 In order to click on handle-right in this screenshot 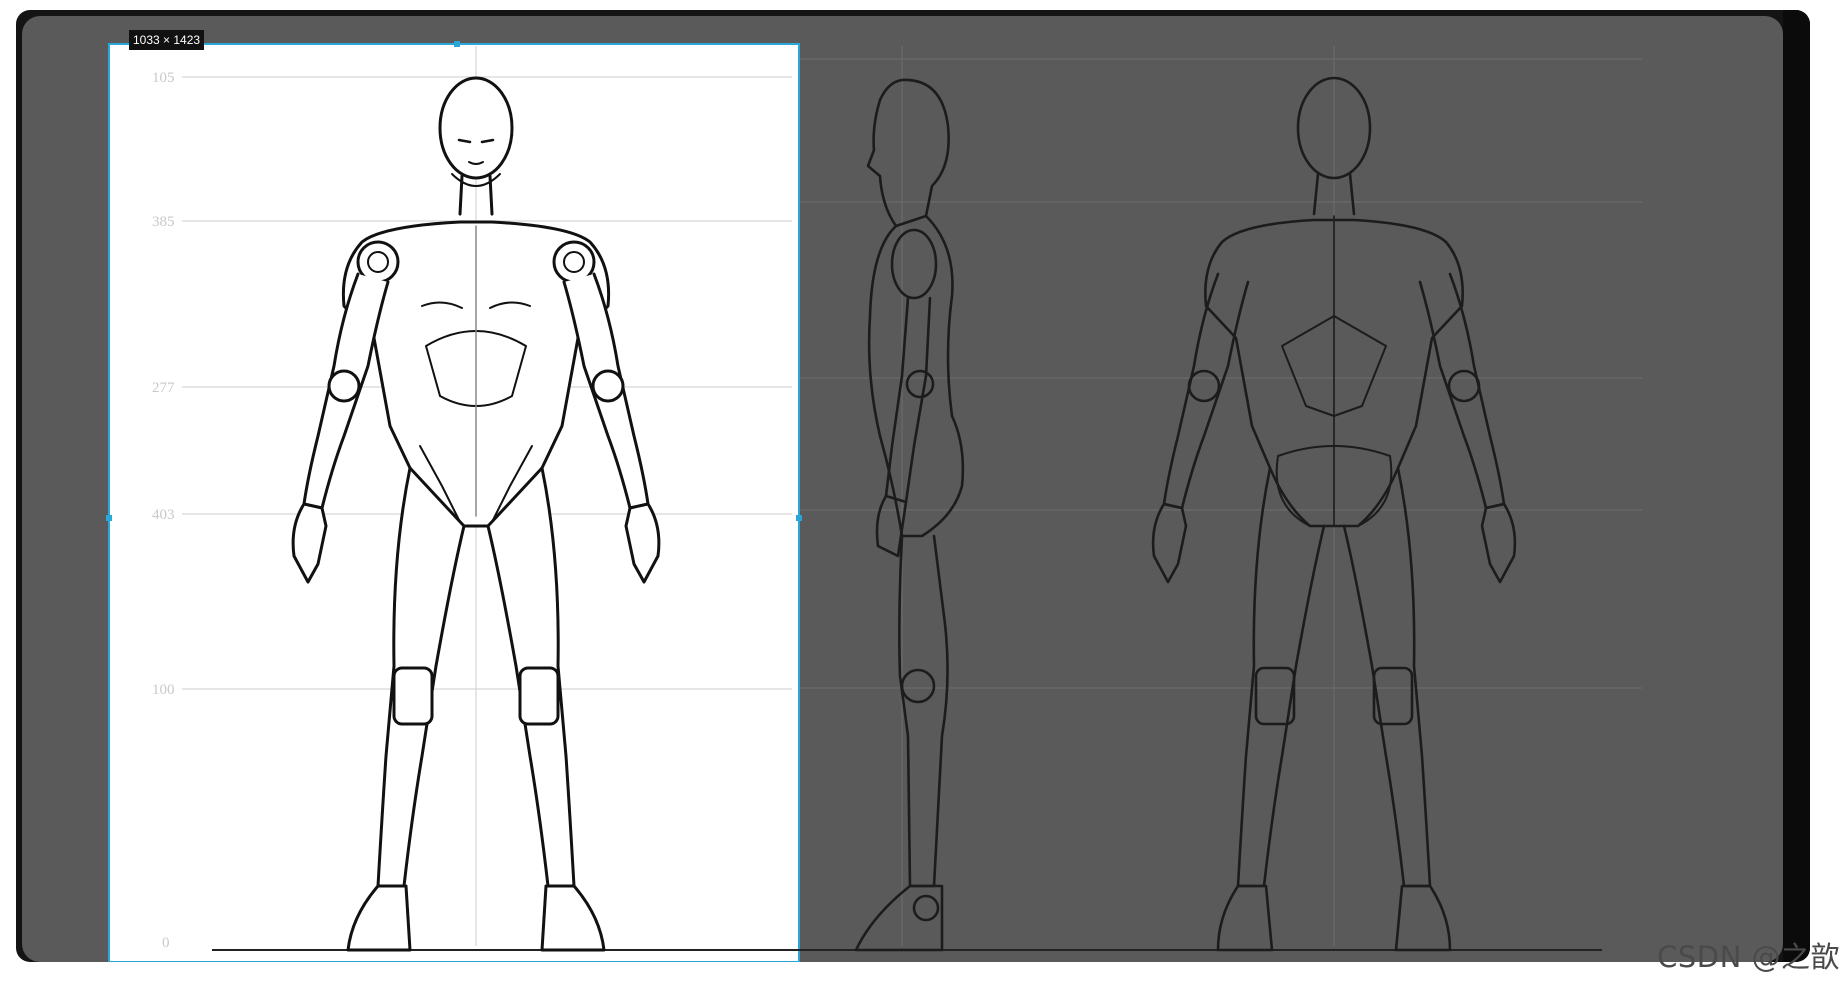, I will do `click(799, 518)`.